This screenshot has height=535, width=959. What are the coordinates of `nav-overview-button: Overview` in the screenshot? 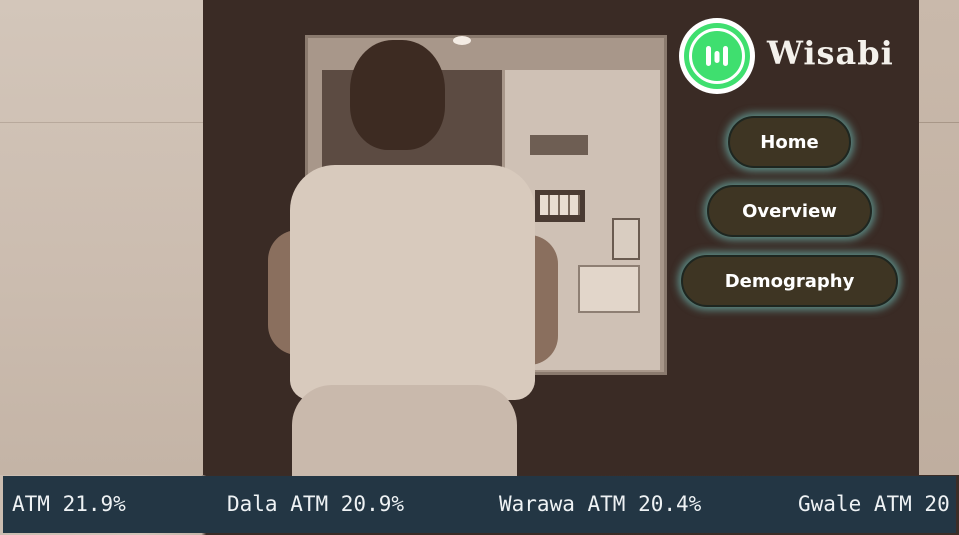 It's located at (789, 211).